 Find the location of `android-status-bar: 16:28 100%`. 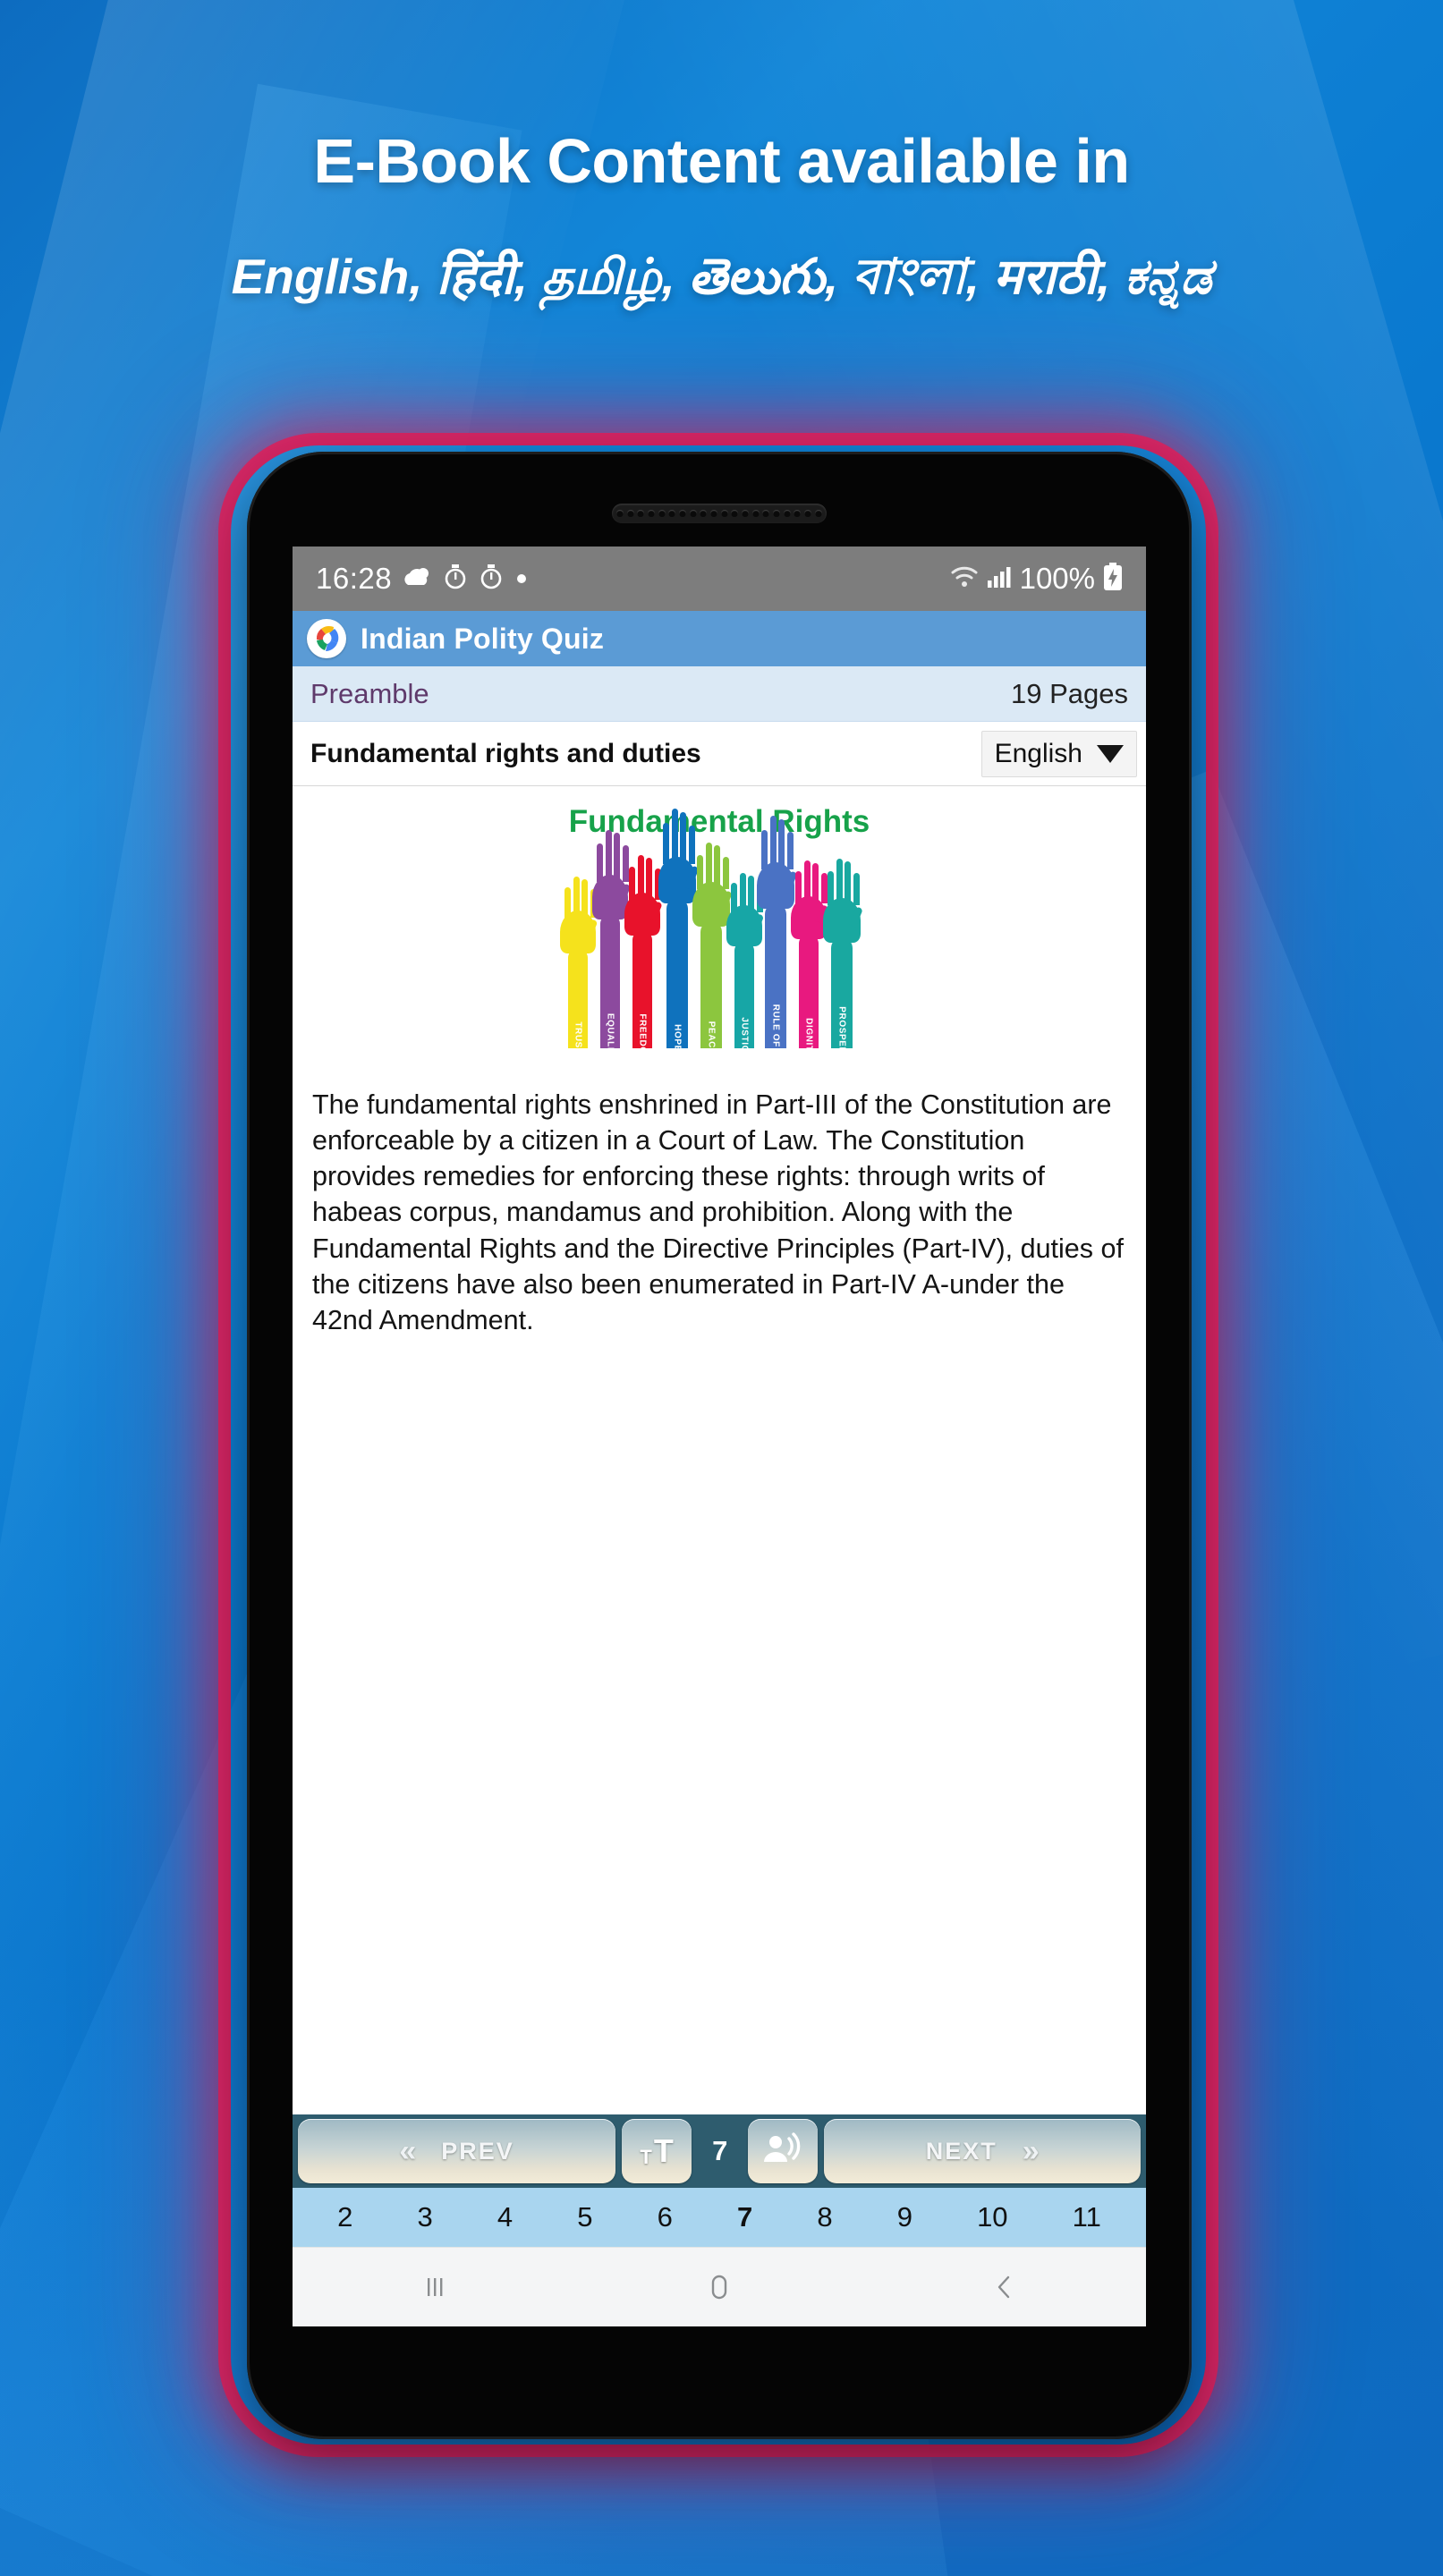

android-status-bar: 16:28 100% is located at coordinates (719, 579).